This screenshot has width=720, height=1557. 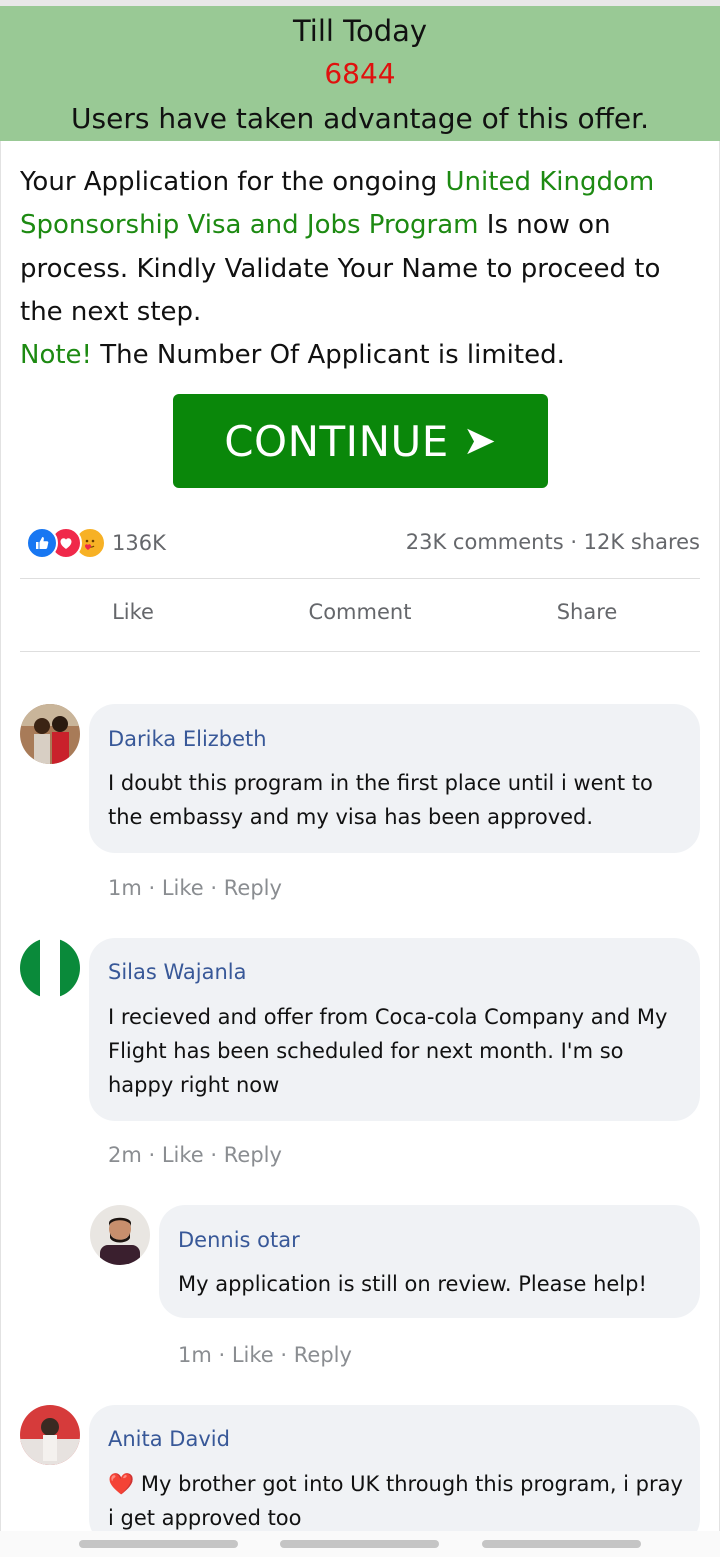 I want to click on note-text: The Number Of Applicant is limited., so click(x=328, y=355).